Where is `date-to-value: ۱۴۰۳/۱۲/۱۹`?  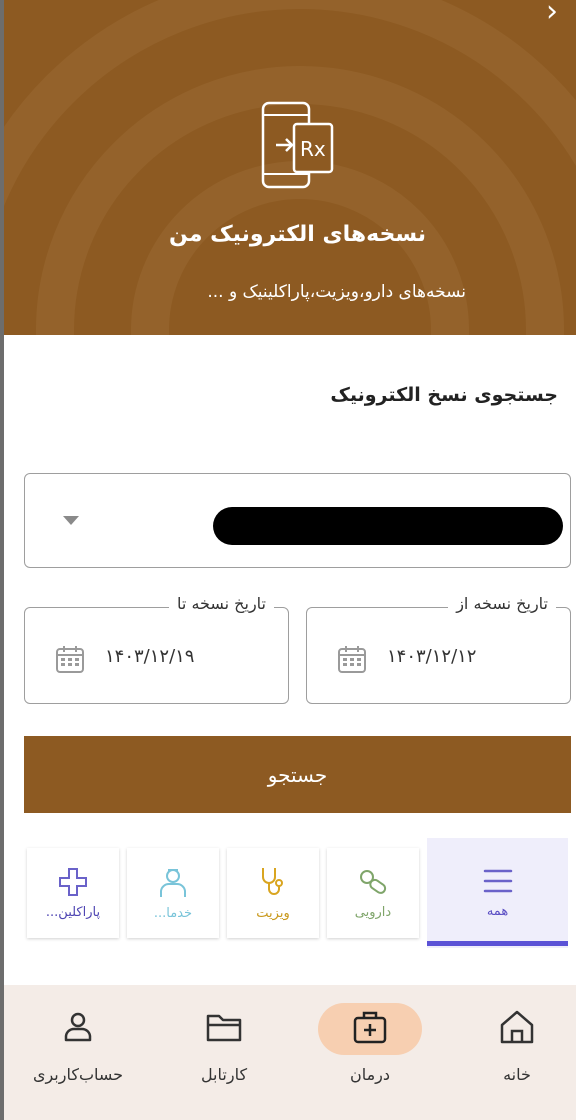
date-to-value: ۱۴۰۳/۱۲/۱۹ is located at coordinates (150, 656).